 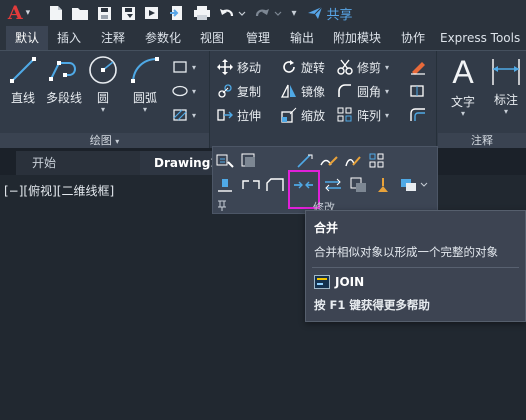 I want to click on tooltip-divider, so click(x=415, y=267).